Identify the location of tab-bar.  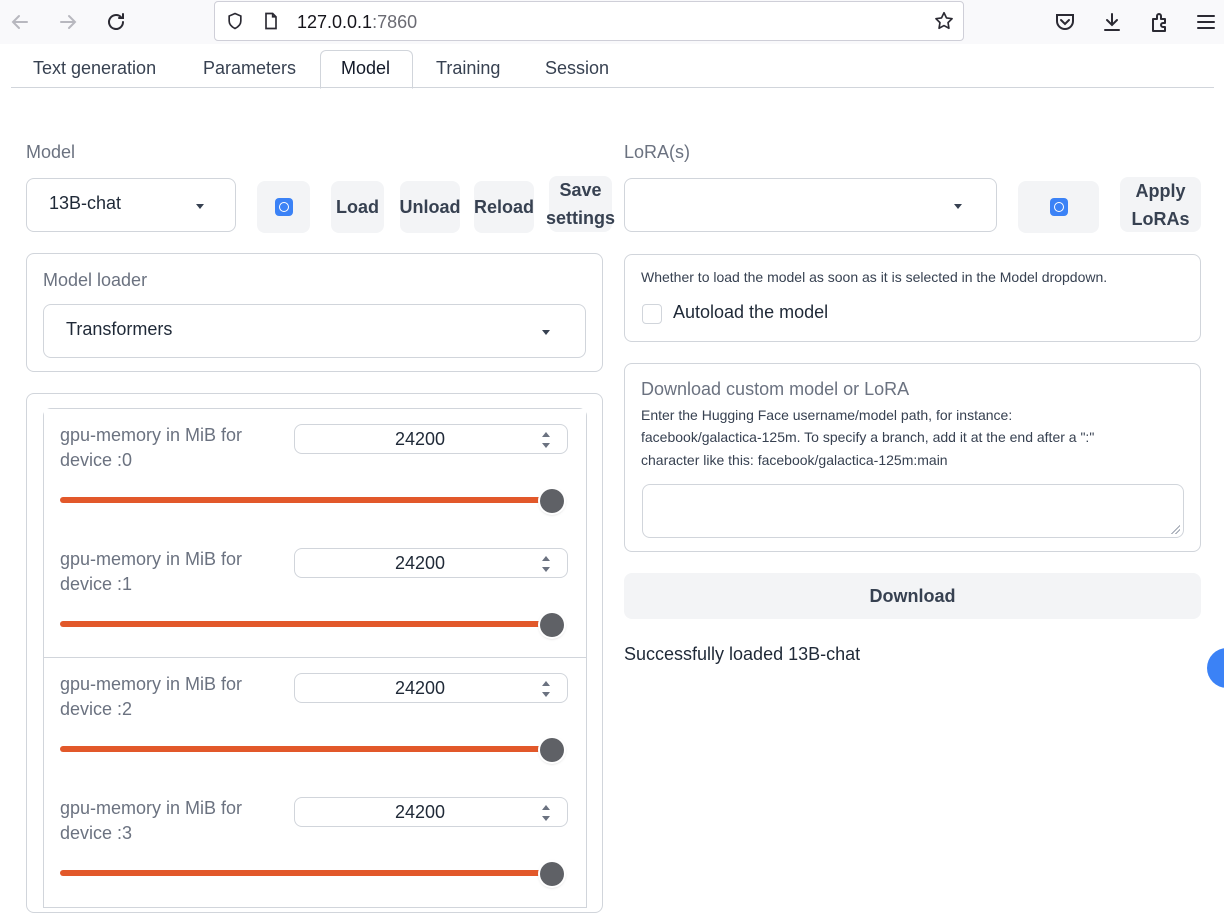
(612, 67).